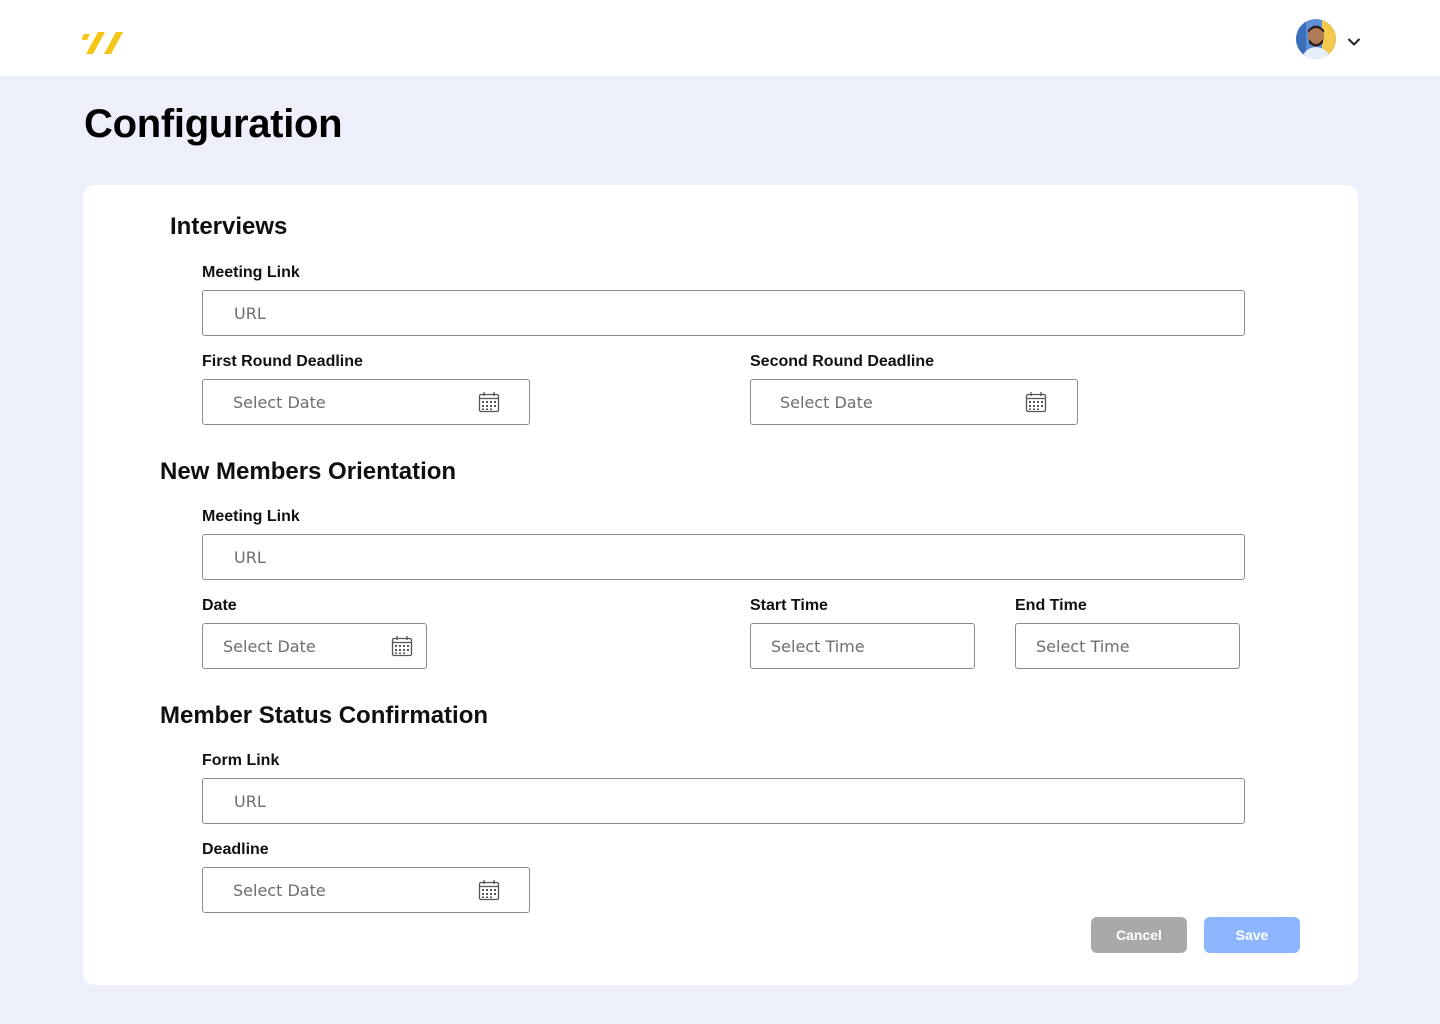 This screenshot has height=1024, width=1440. Describe the element at coordinates (279, 890) in the screenshot. I see `deadline-placeholder: Select Date` at that location.